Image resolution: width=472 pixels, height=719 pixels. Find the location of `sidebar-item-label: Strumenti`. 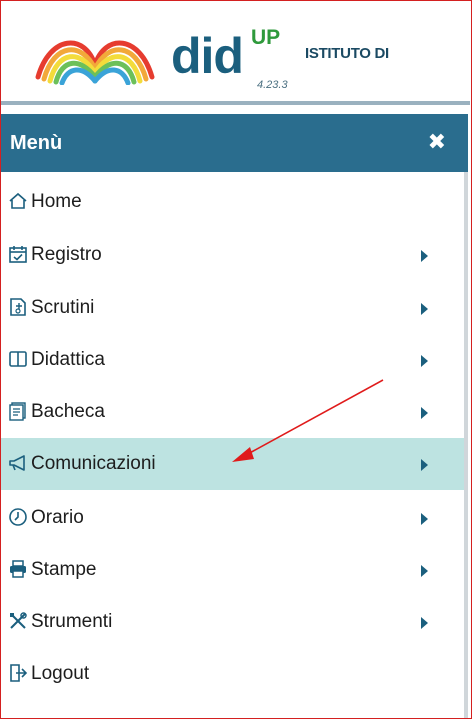

sidebar-item-label: Strumenti is located at coordinates (72, 621).